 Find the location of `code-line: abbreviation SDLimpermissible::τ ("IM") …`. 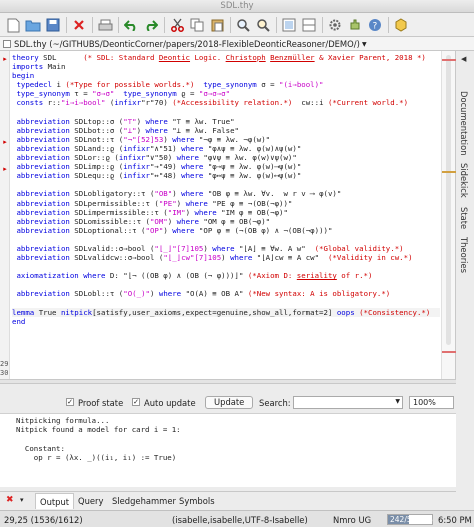

code-line: abbreviation SDLimpermissible::τ ("IM") … is located at coordinates (226, 212).